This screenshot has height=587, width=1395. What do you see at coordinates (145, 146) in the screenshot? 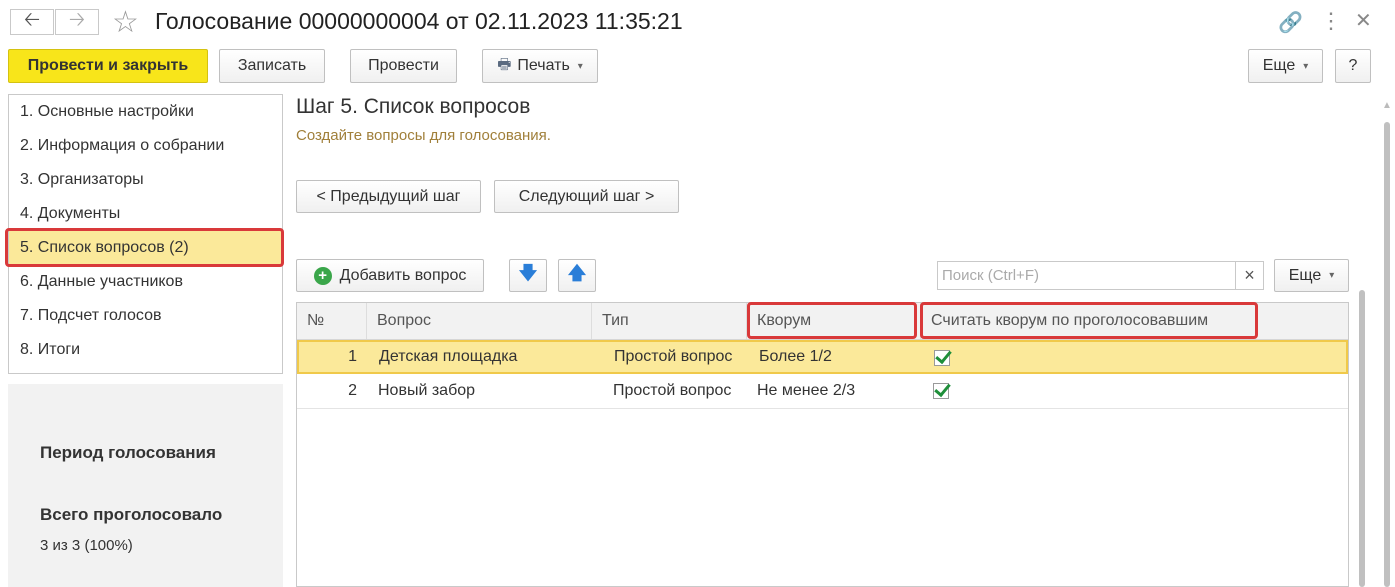
I see `nav-item-meeting-info: 2. Информация о собрании` at bounding box center [145, 146].